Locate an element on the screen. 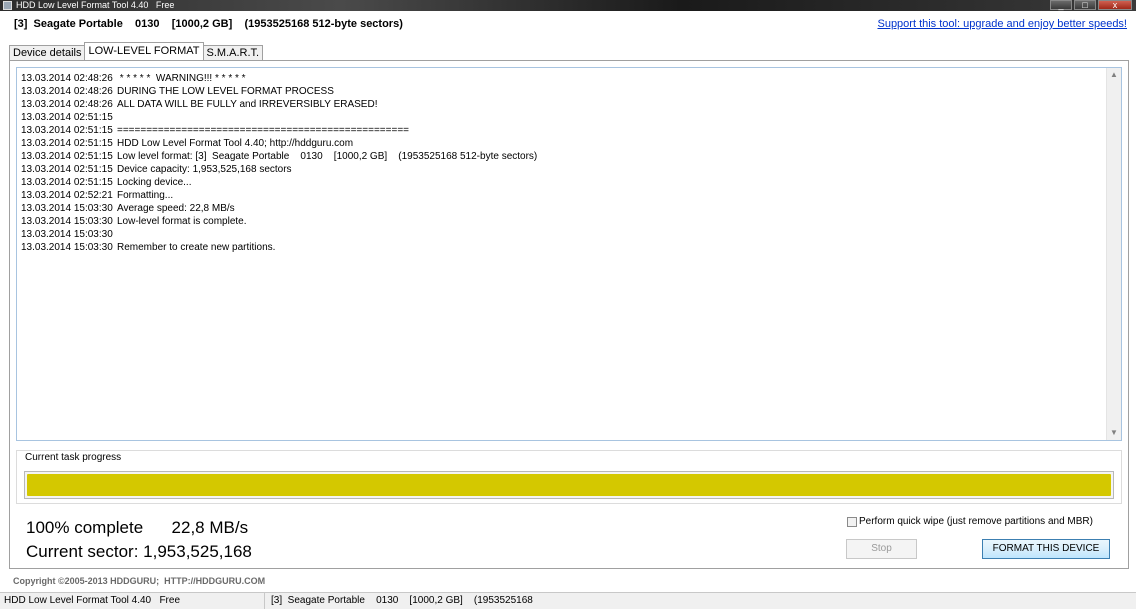 This screenshot has width=1136, height=609. window-title: HDD Low Level Format Tool 4.40 Free is located at coordinates (95, 5).